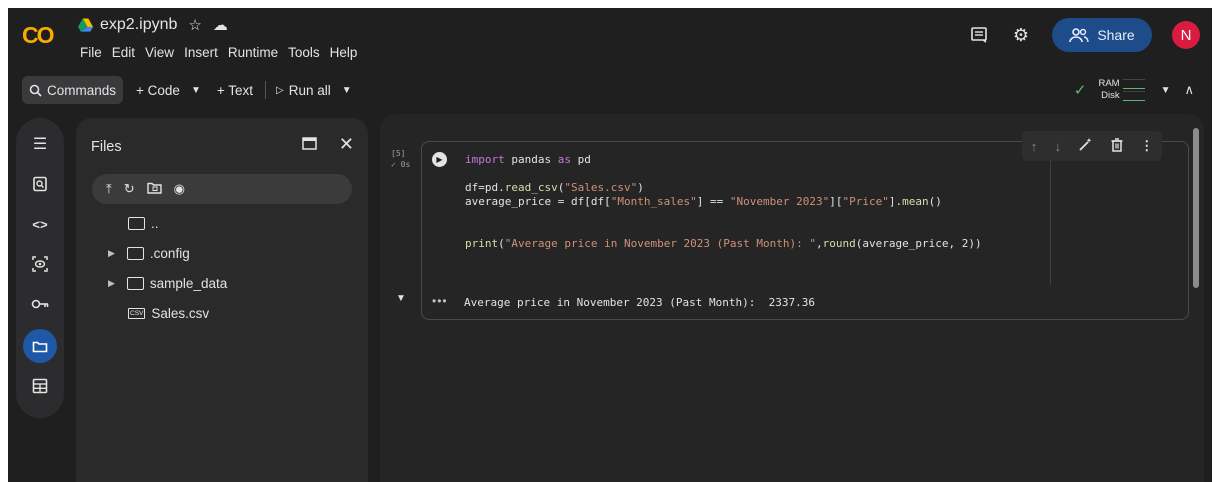 This screenshot has height=482, width=1220. What do you see at coordinates (194, 25) in the screenshot?
I see `star-icon: ☆` at bounding box center [194, 25].